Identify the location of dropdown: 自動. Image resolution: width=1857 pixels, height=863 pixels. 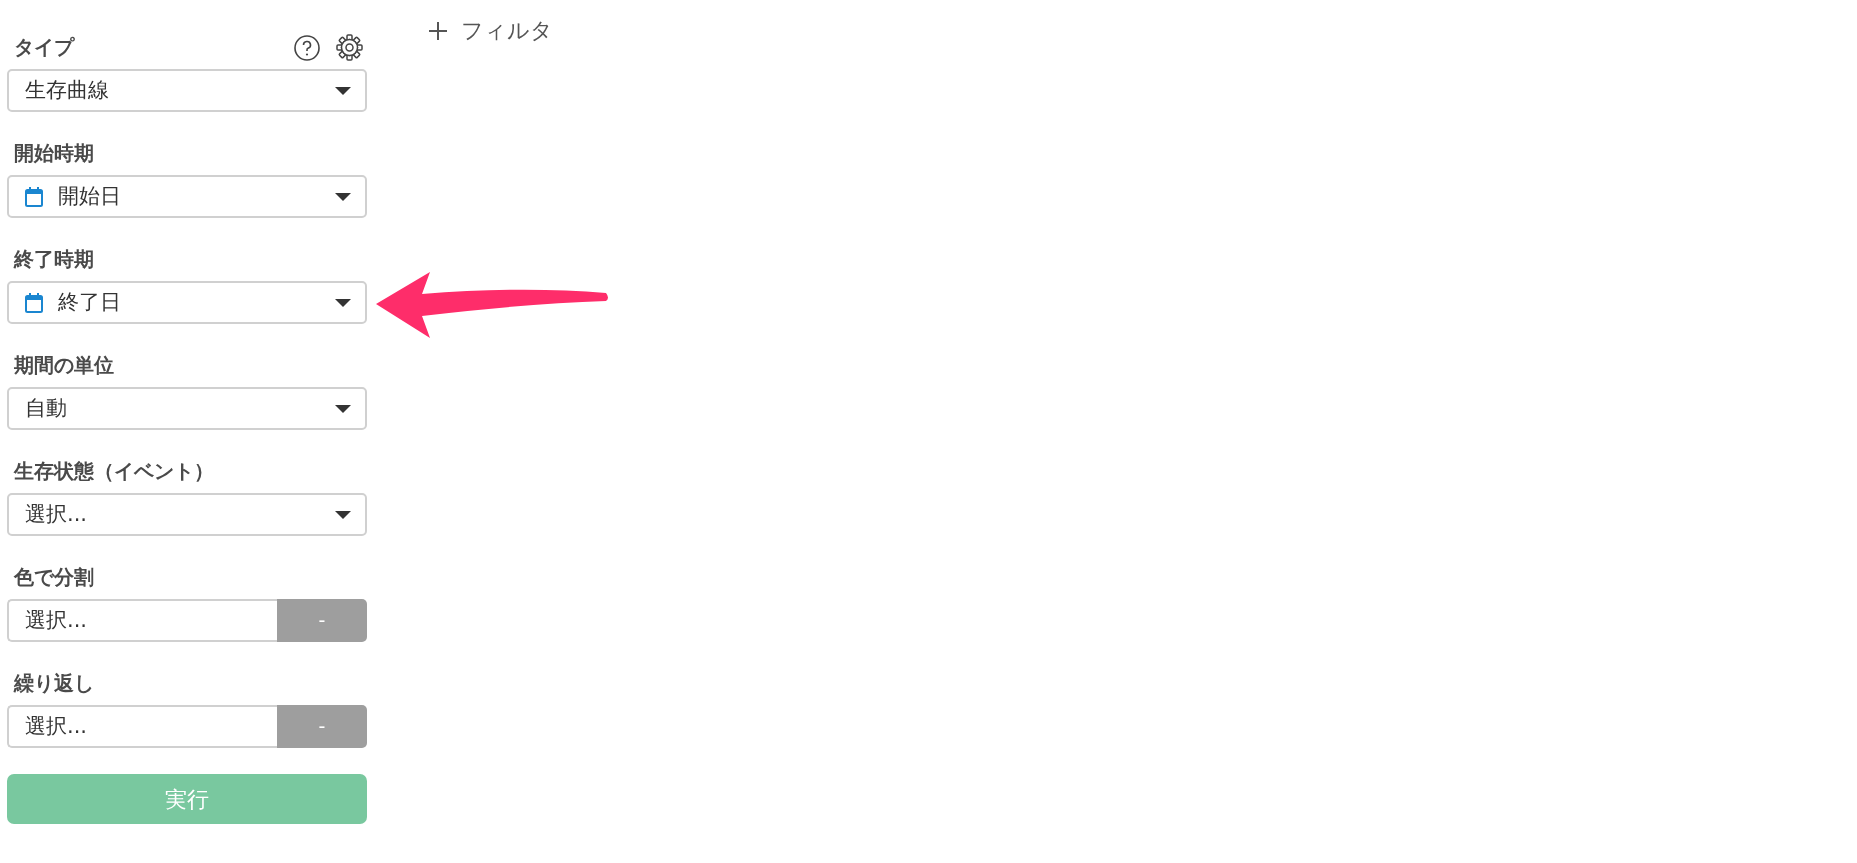
(187, 408).